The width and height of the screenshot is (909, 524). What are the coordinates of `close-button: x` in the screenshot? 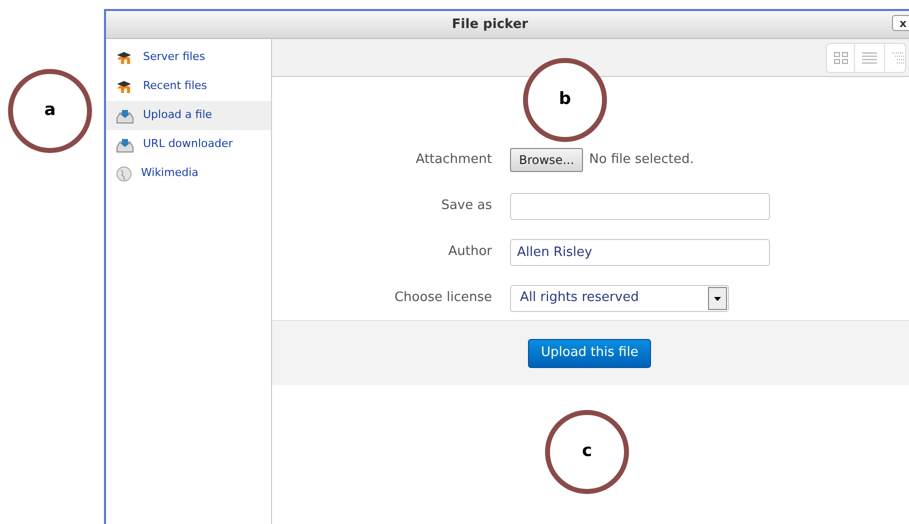 It's located at (900, 23).